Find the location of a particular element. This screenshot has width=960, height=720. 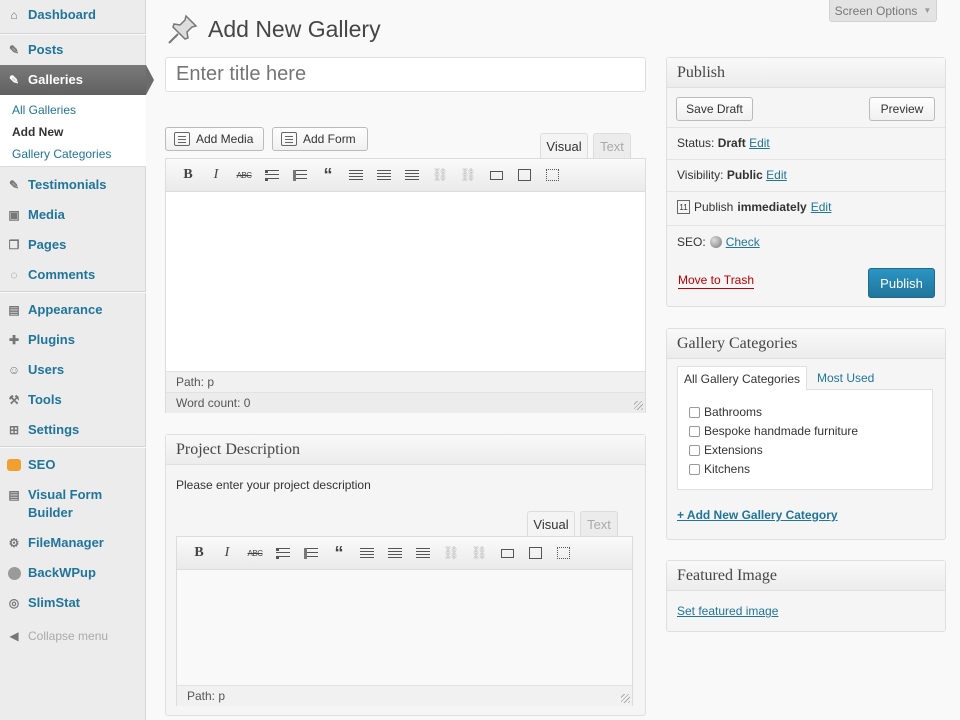

submenu-add-new: Add New is located at coordinates (37, 132).